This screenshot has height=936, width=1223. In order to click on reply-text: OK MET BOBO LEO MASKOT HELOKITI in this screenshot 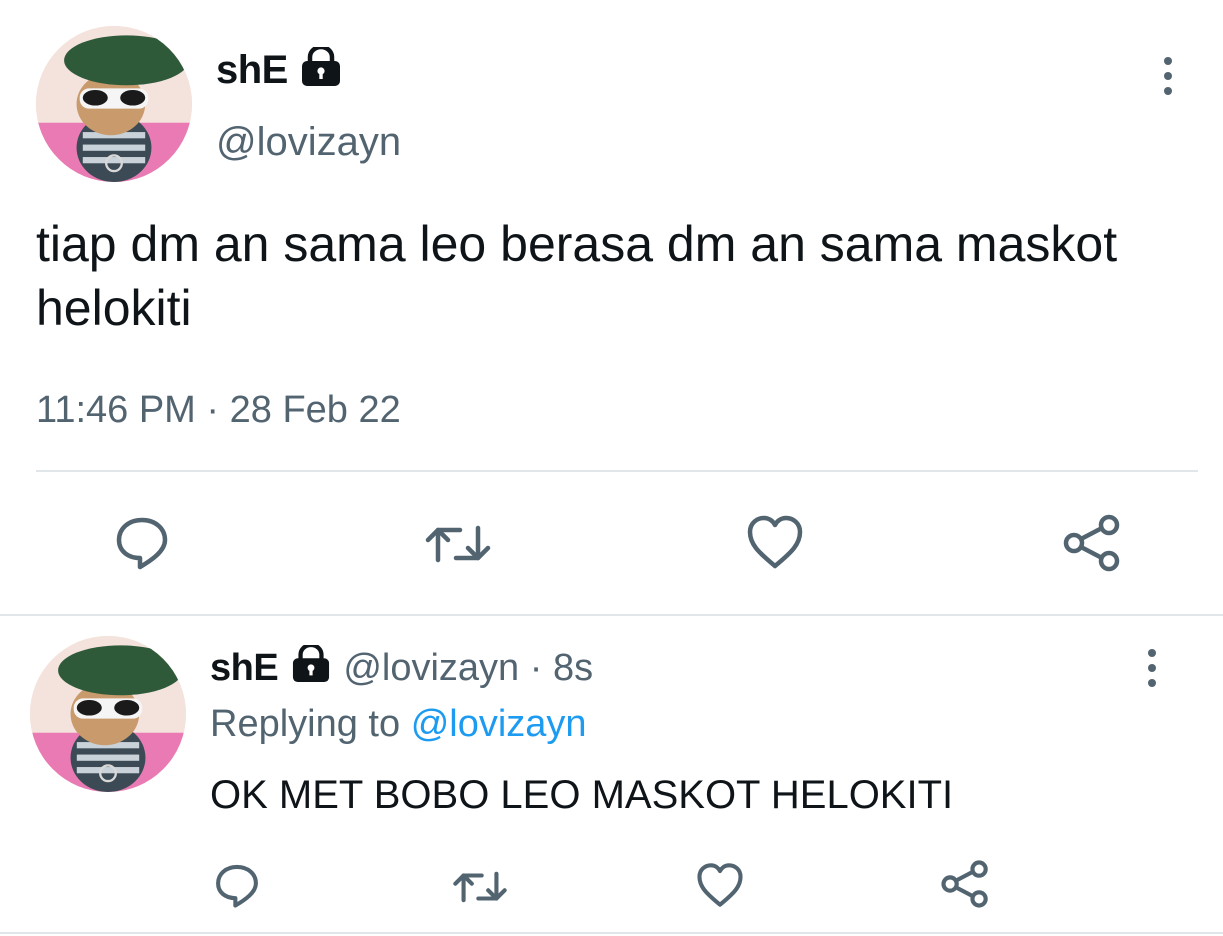, I will do `click(582, 795)`.